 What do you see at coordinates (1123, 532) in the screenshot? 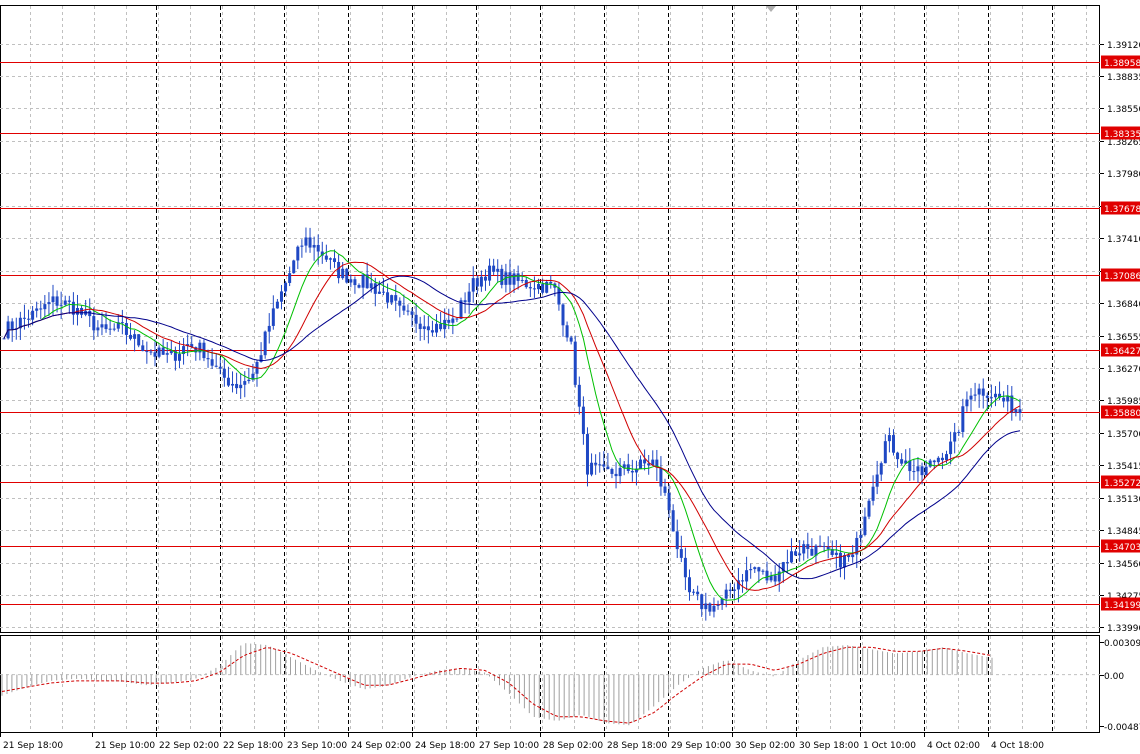
I see `price-tick-label: 1.34845` at bounding box center [1123, 532].